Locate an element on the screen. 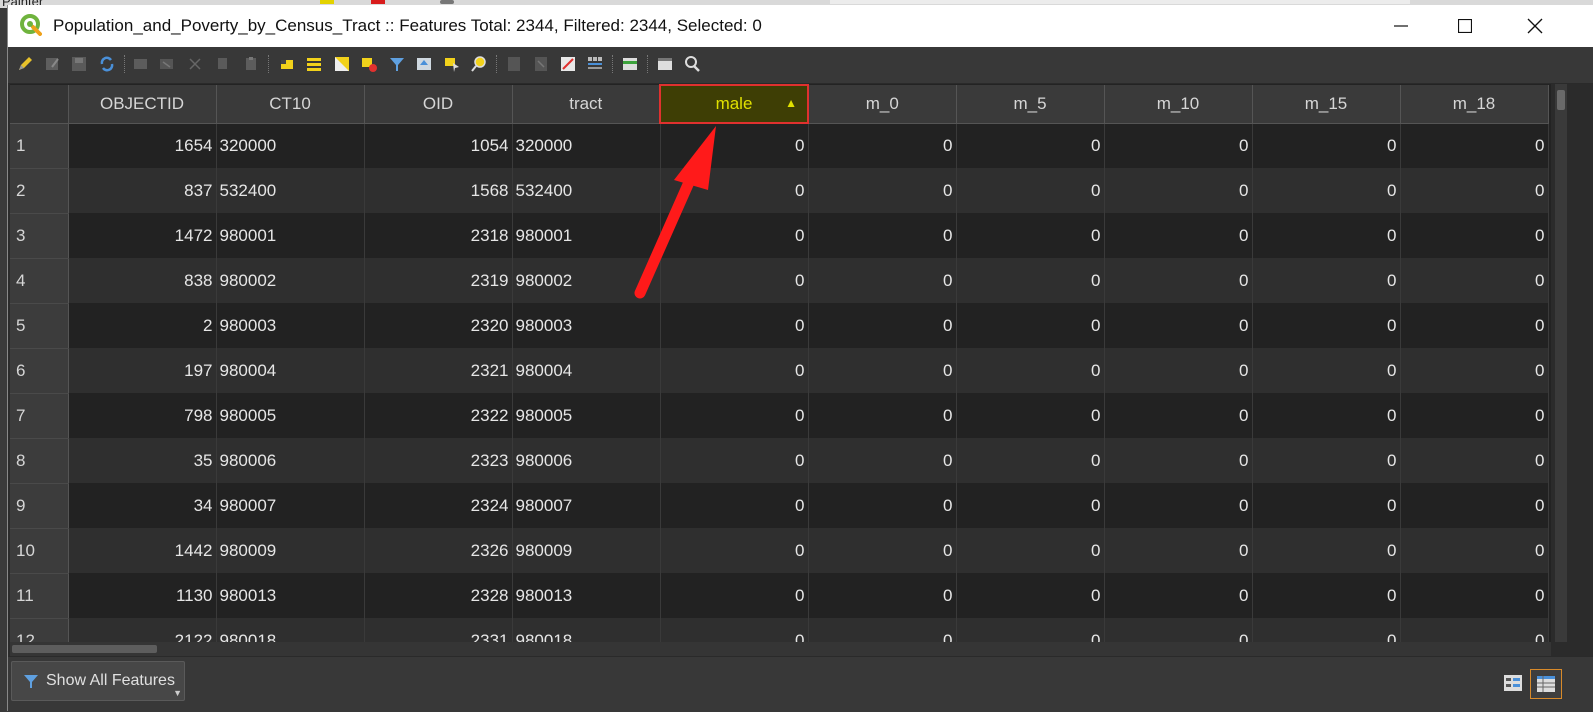 This screenshot has width=1593, height=712. table-cell-ct10: 532400 is located at coordinates (290, 190).